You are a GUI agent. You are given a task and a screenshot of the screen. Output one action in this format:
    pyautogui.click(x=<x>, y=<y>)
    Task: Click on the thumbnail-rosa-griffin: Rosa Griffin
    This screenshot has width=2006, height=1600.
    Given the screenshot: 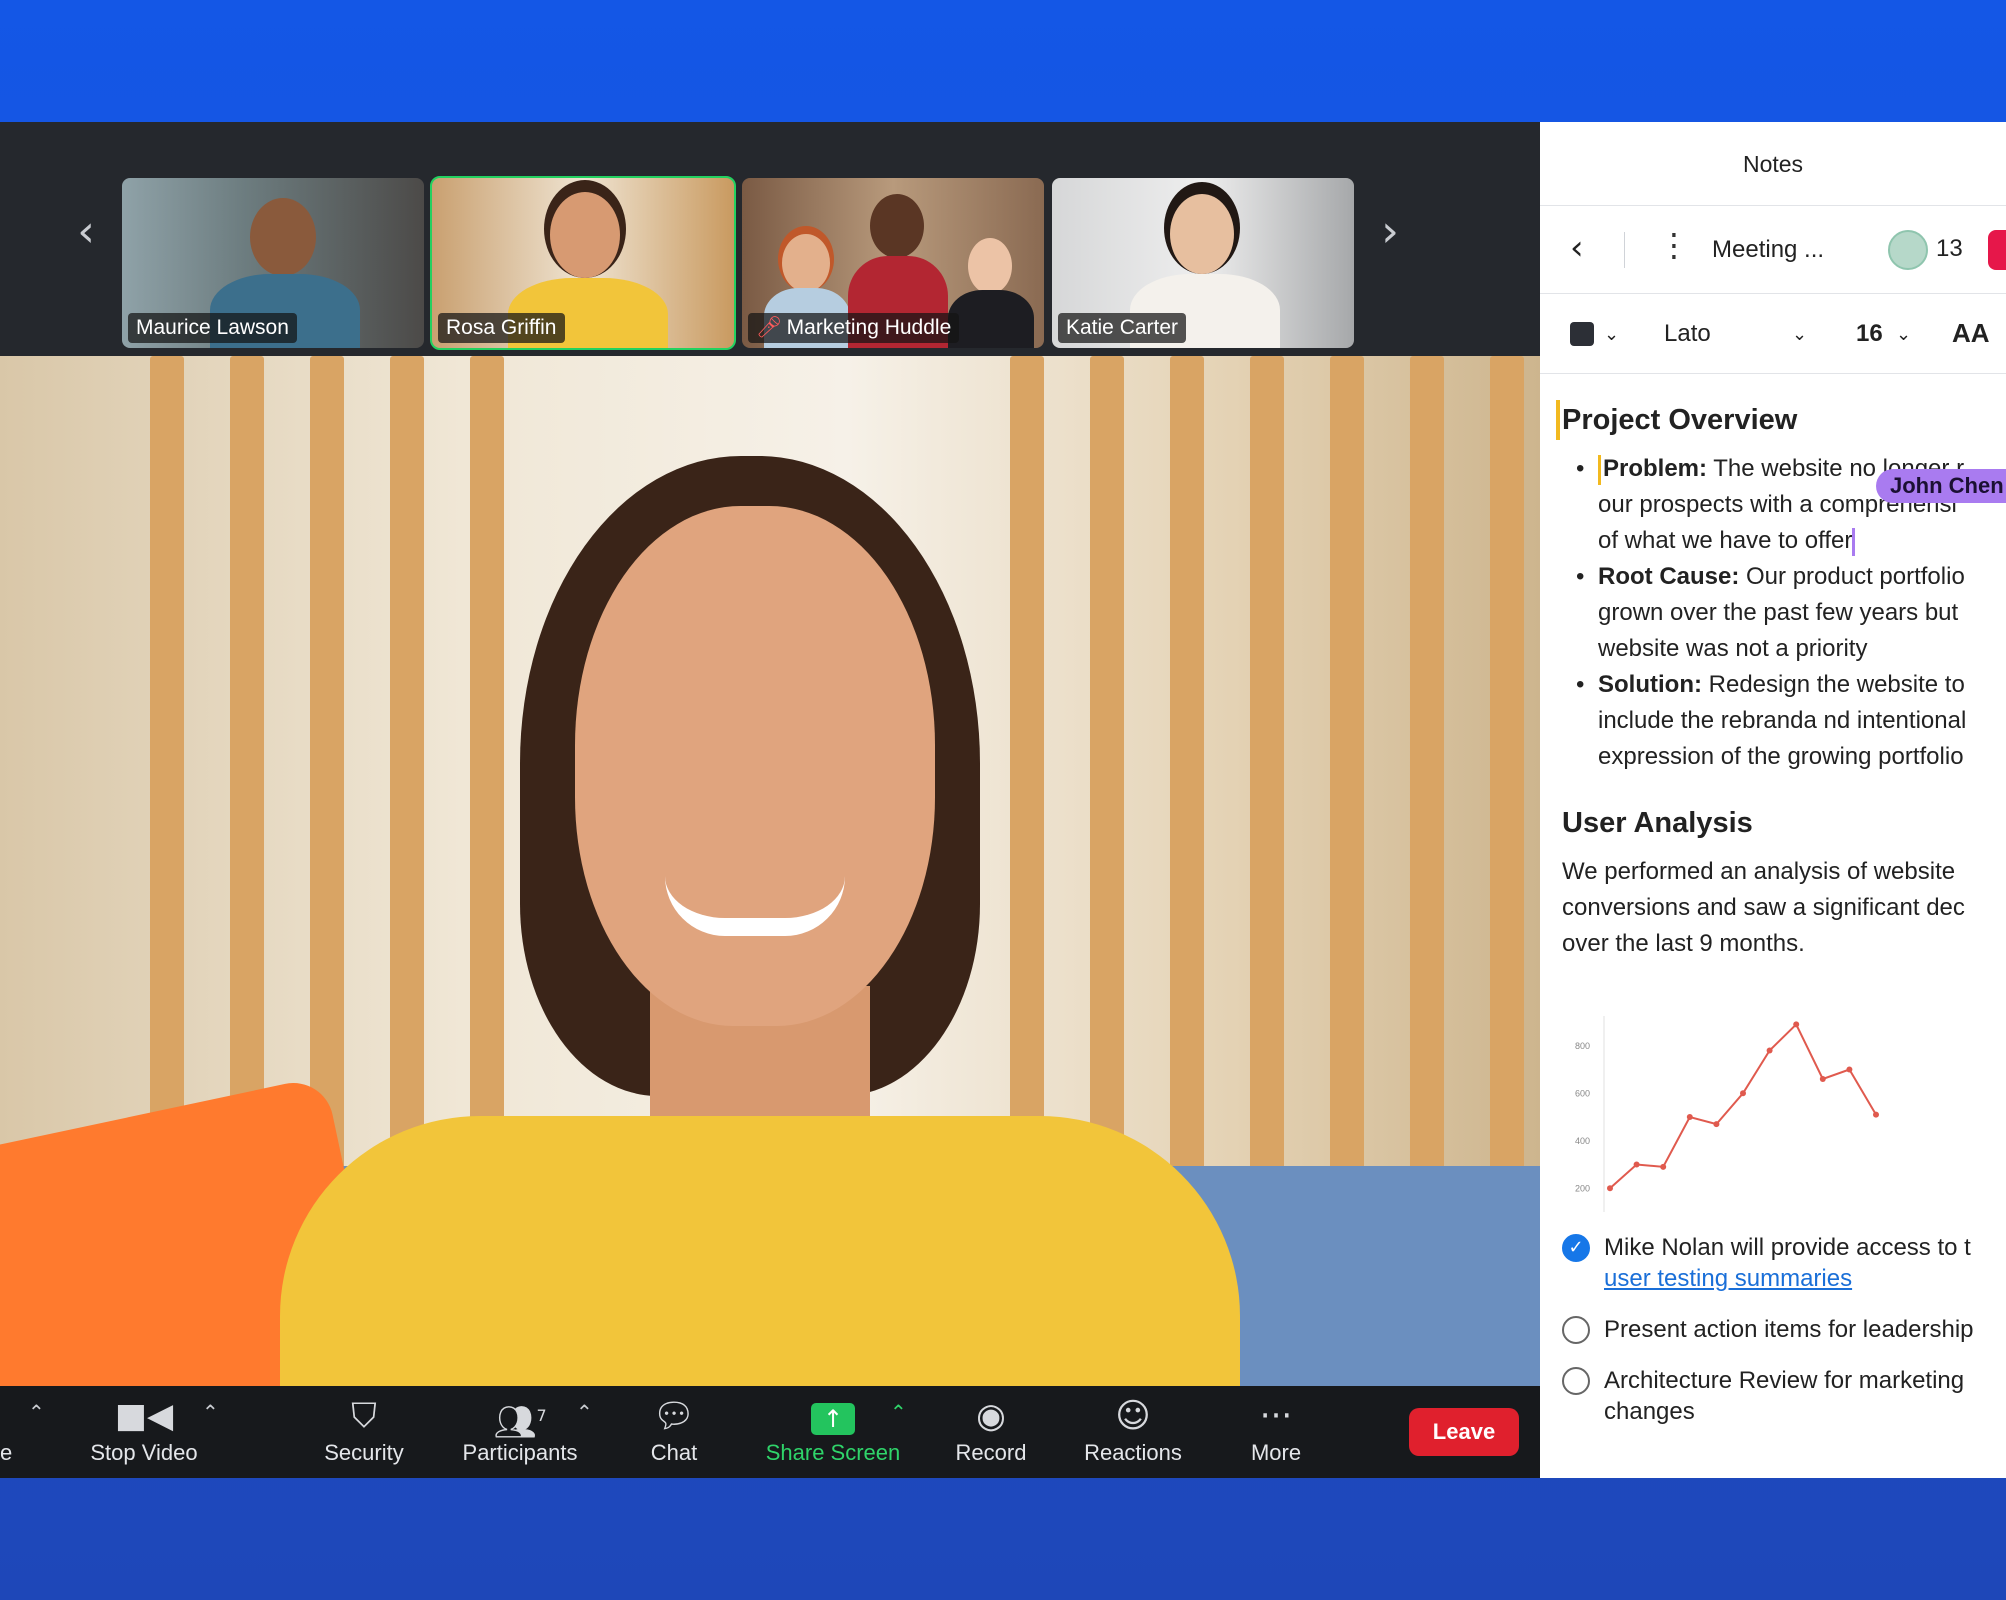 What is the action you would take?
    pyautogui.click(x=583, y=263)
    